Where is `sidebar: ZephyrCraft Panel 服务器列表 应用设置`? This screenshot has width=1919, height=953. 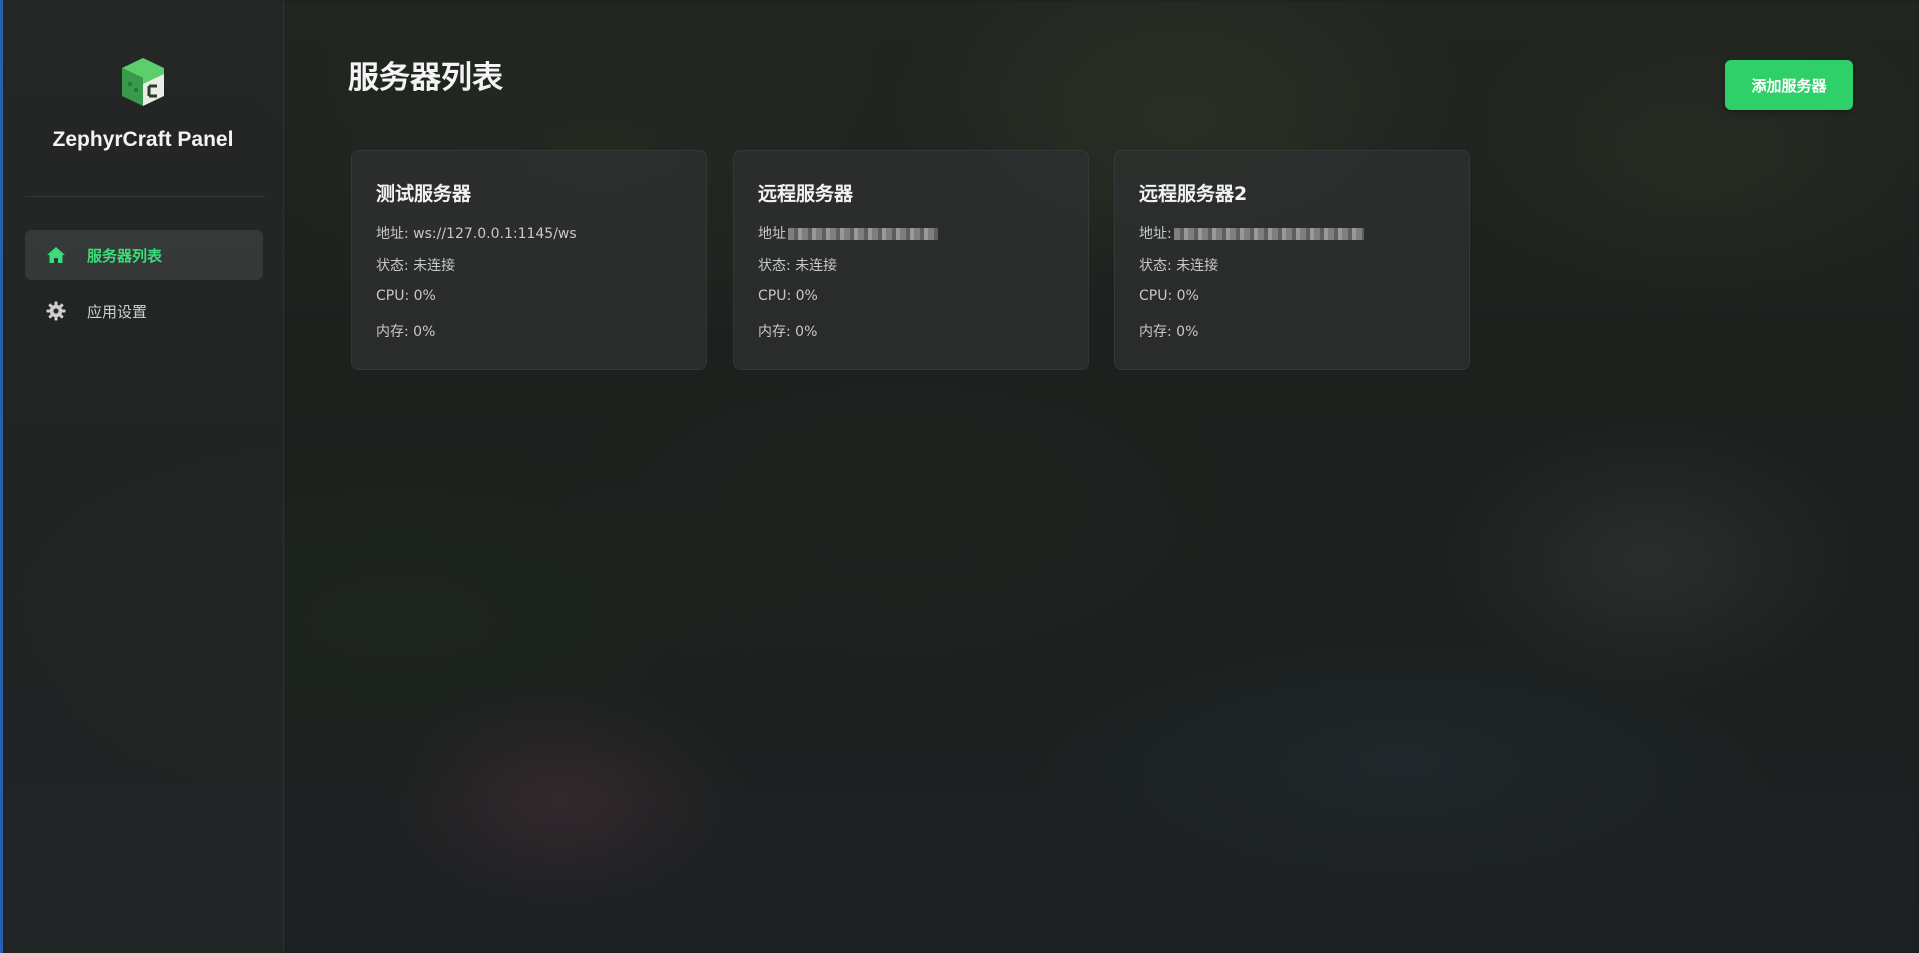
sidebar: ZephyrCraft Panel 服务器列表 应用设置 is located at coordinates (143, 476).